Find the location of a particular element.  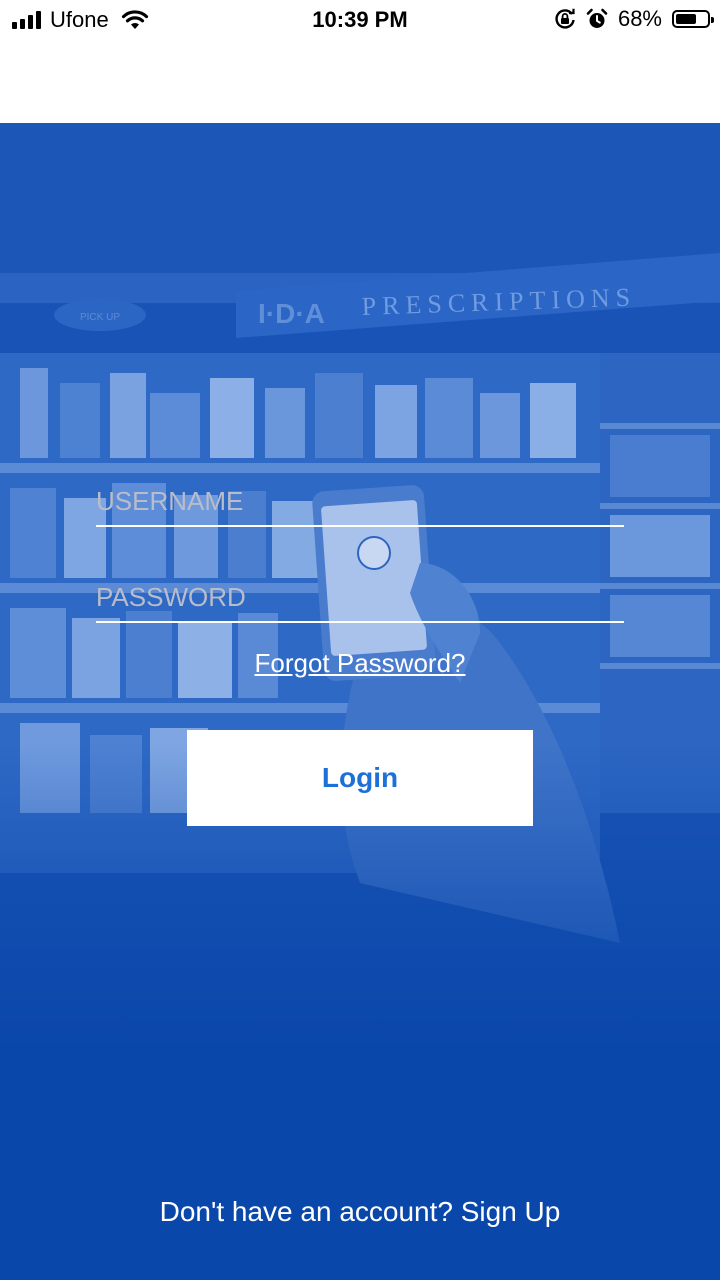

status-bar: Ufone 10:39 PM 68% is located at coordinates (360, 20).